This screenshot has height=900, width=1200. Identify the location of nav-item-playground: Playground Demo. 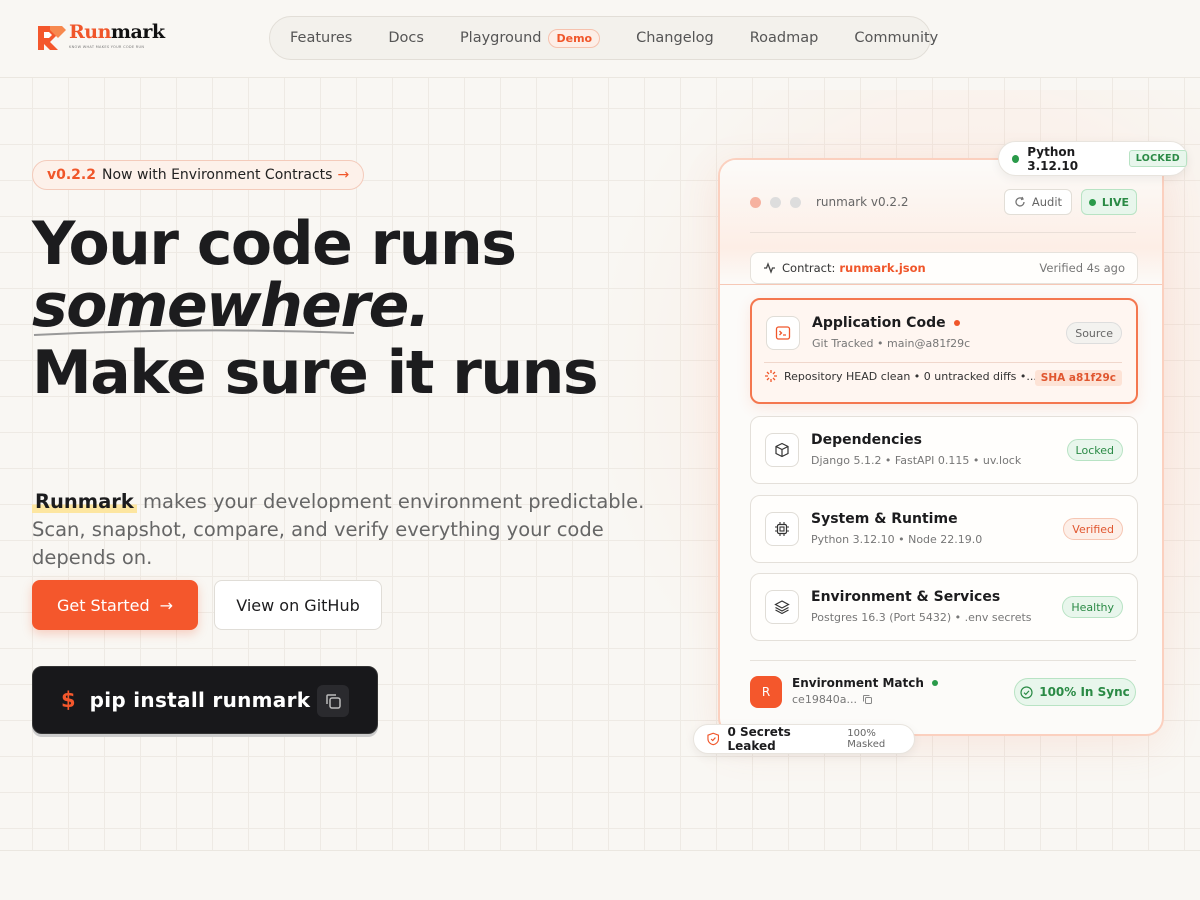
(530, 38).